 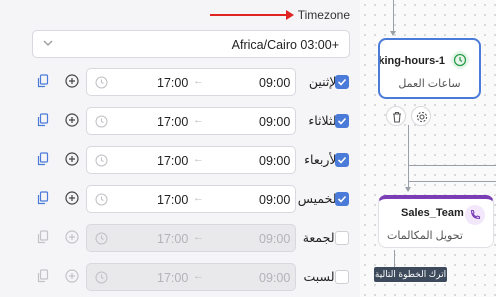 What do you see at coordinates (285, 45) in the screenshot?
I see `timezone-value: Africa/Cairo 03:00+` at bounding box center [285, 45].